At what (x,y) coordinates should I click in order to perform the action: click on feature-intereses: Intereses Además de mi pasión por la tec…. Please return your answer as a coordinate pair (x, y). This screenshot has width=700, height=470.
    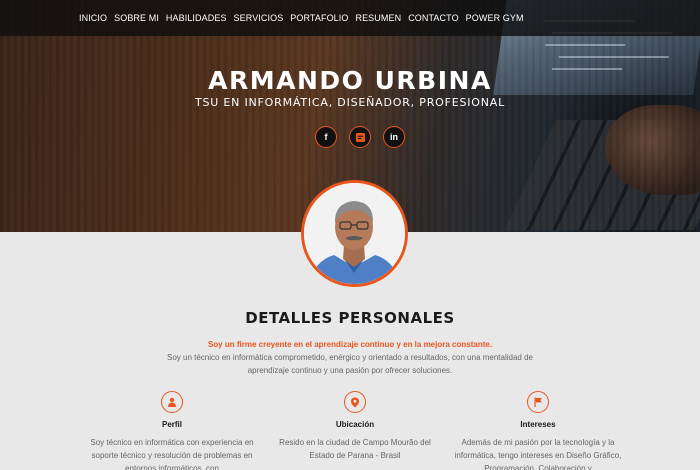
    Looking at the image, I should click on (538, 430).